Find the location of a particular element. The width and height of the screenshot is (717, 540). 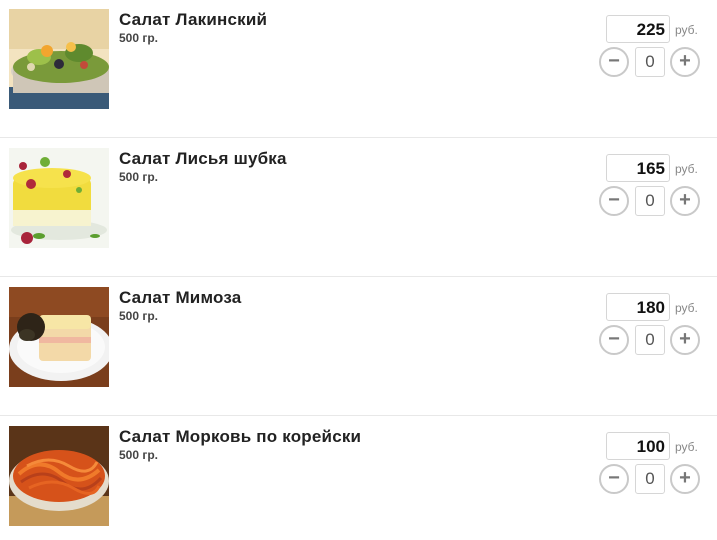

product-name: Салат Лисья шубка is located at coordinates (203, 158).